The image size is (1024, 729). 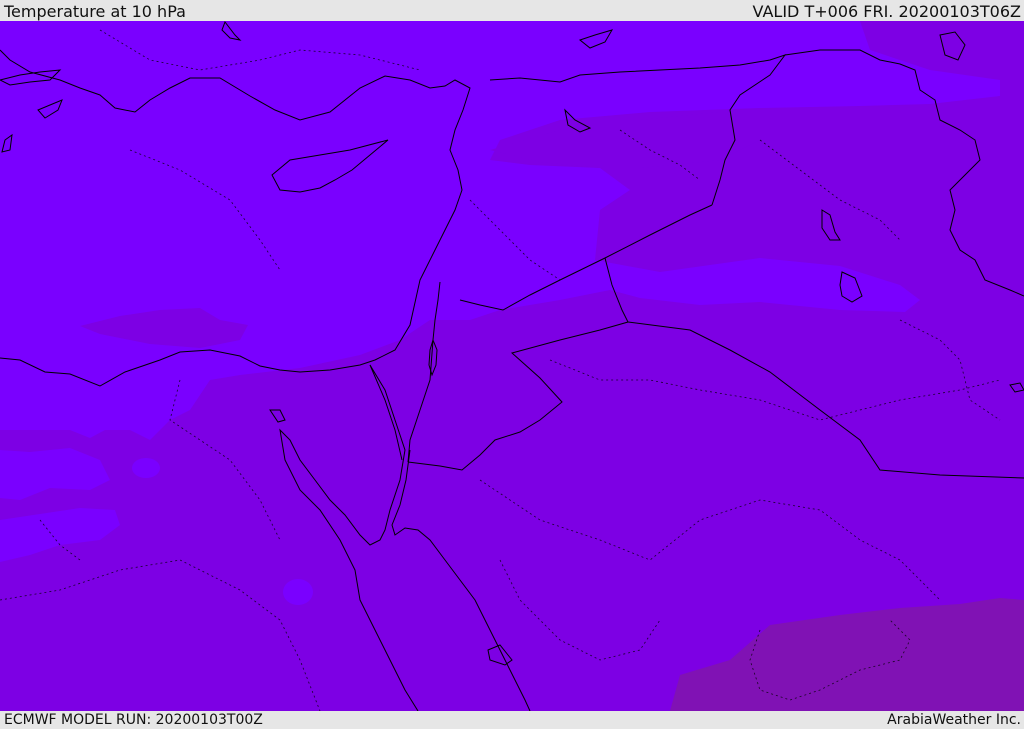 I want to click on provider-label: ArabiaWeather Inc., so click(x=954, y=720).